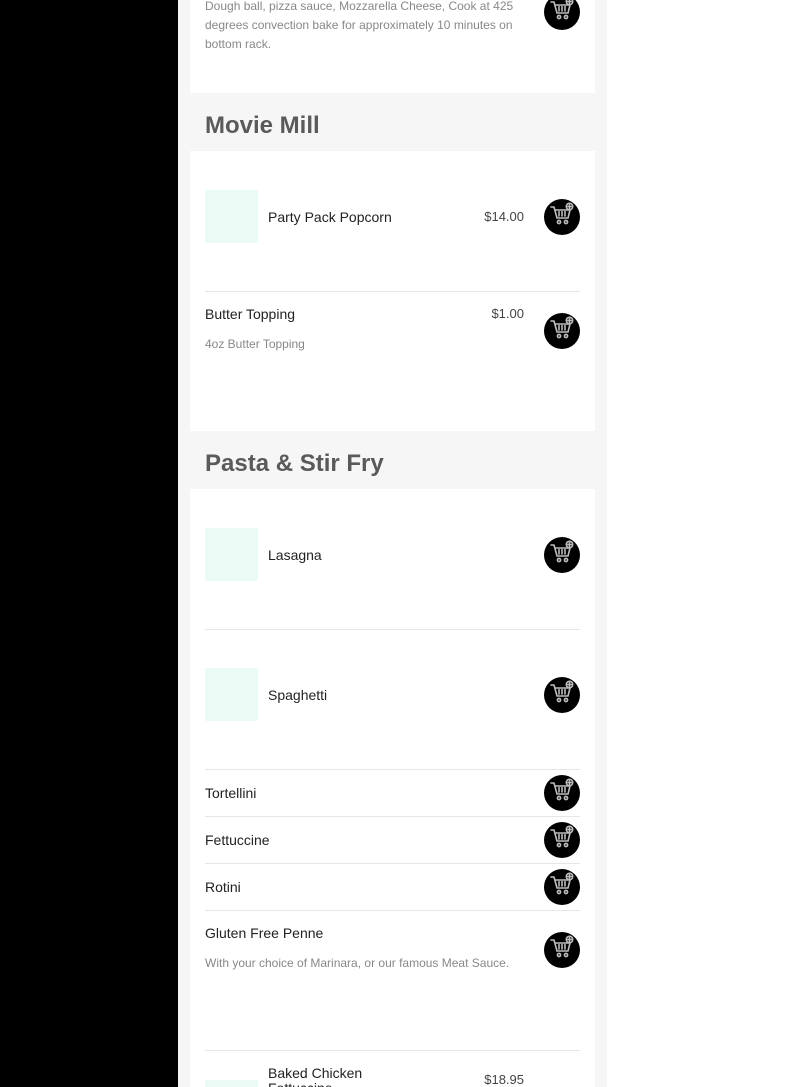 This screenshot has height=1087, width=790. Describe the element at coordinates (330, 217) in the screenshot. I see `item-name: Party Pack Popcorn` at that location.